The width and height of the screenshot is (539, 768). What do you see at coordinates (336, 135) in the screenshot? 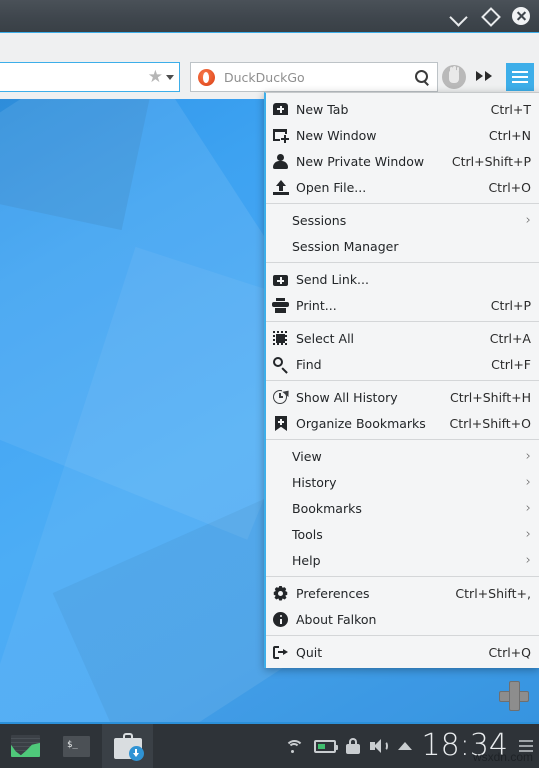
I see `menu-item-label: New Window` at bounding box center [336, 135].